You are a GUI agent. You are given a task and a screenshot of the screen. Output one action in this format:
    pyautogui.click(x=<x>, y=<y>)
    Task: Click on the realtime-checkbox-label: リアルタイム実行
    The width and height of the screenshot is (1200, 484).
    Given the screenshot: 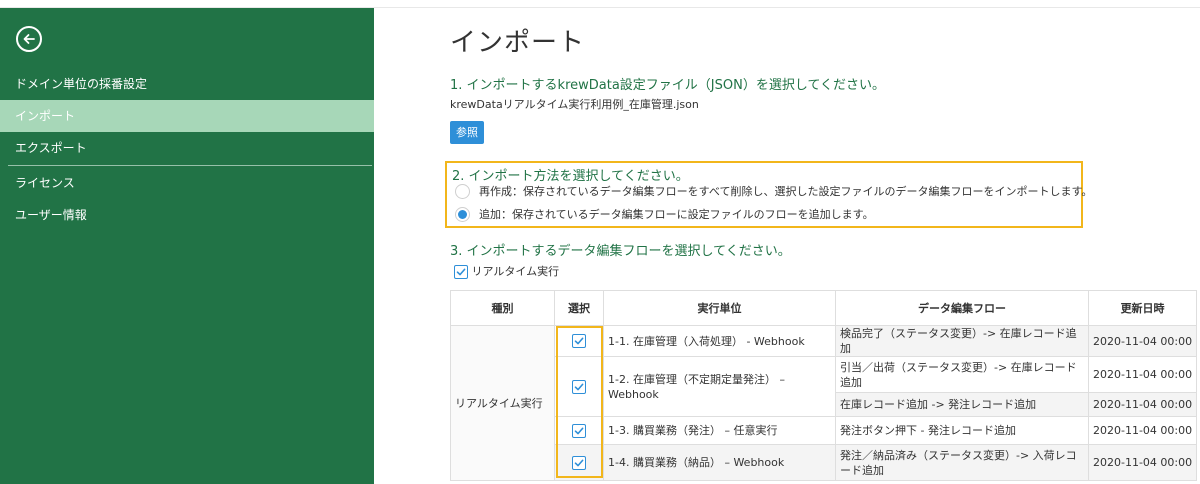 What is the action you would take?
    pyautogui.click(x=515, y=271)
    